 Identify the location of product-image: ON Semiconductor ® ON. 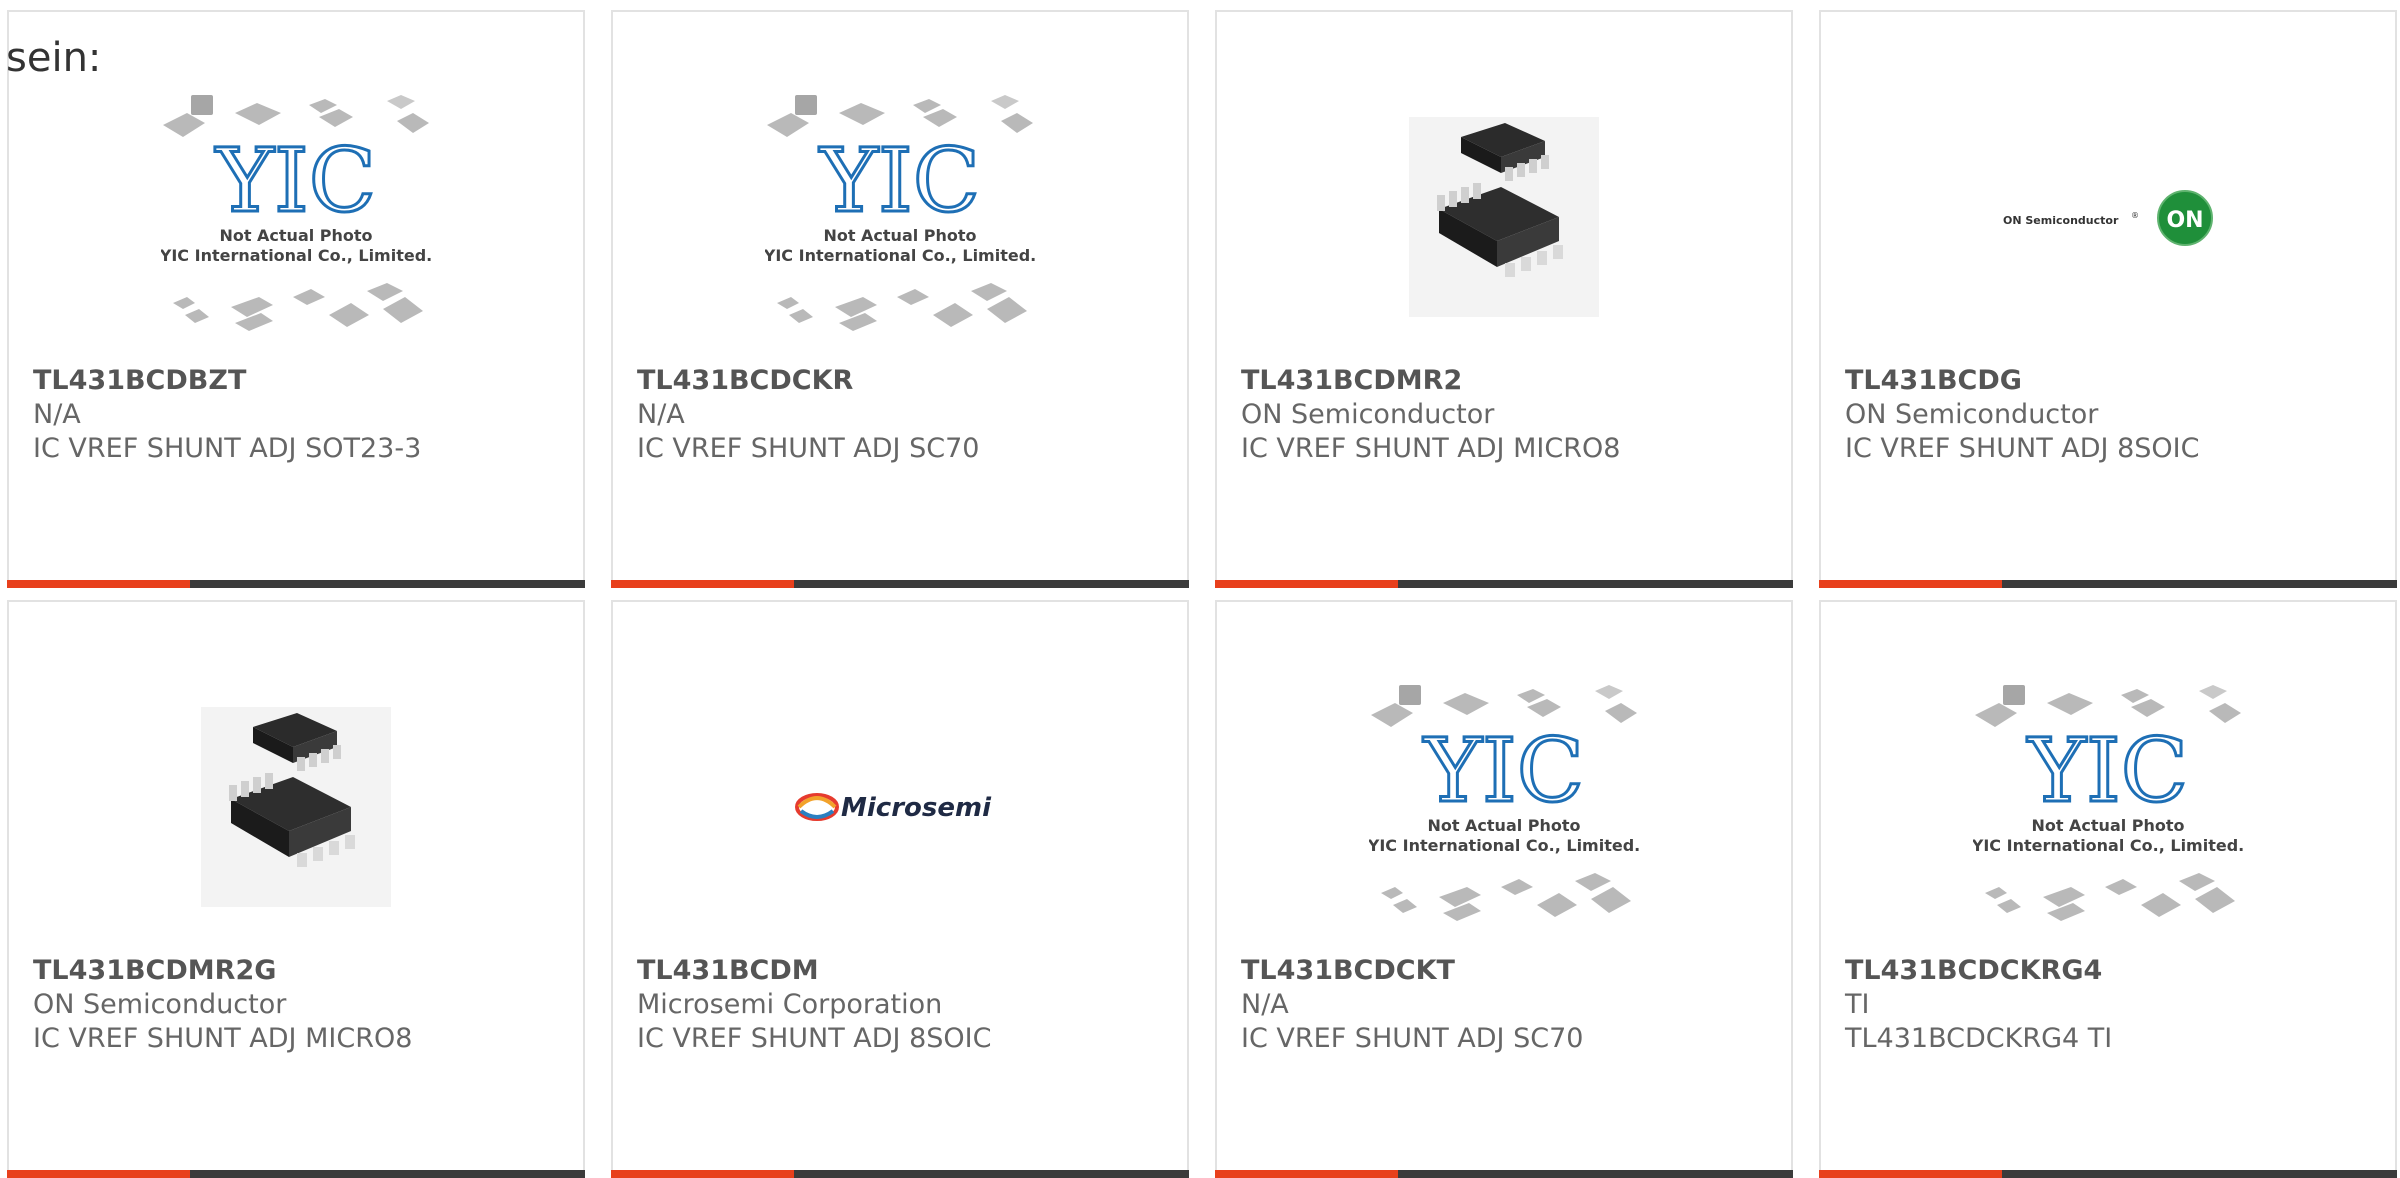
(2108, 217).